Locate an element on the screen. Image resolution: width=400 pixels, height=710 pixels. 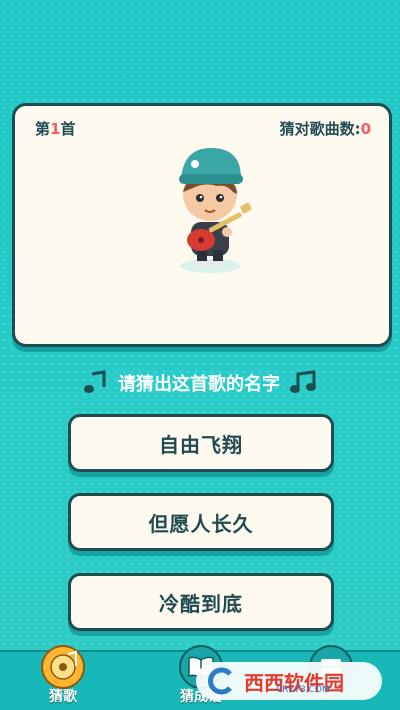
question-prompt: 请猜出这首歌的名字 is located at coordinates (200, 383).